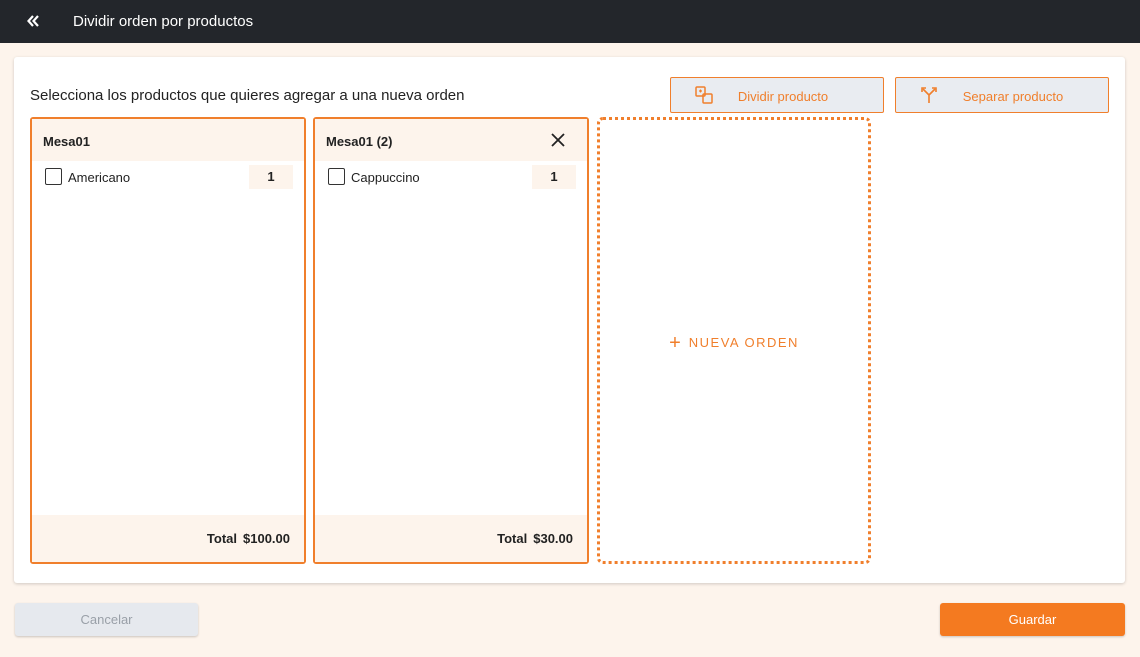 This screenshot has width=1140, height=657. What do you see at coordinates (743, 342) in the screenshot?
I see `new-order-label: NUEVA ORDEN` at bounding box center [743, 342].